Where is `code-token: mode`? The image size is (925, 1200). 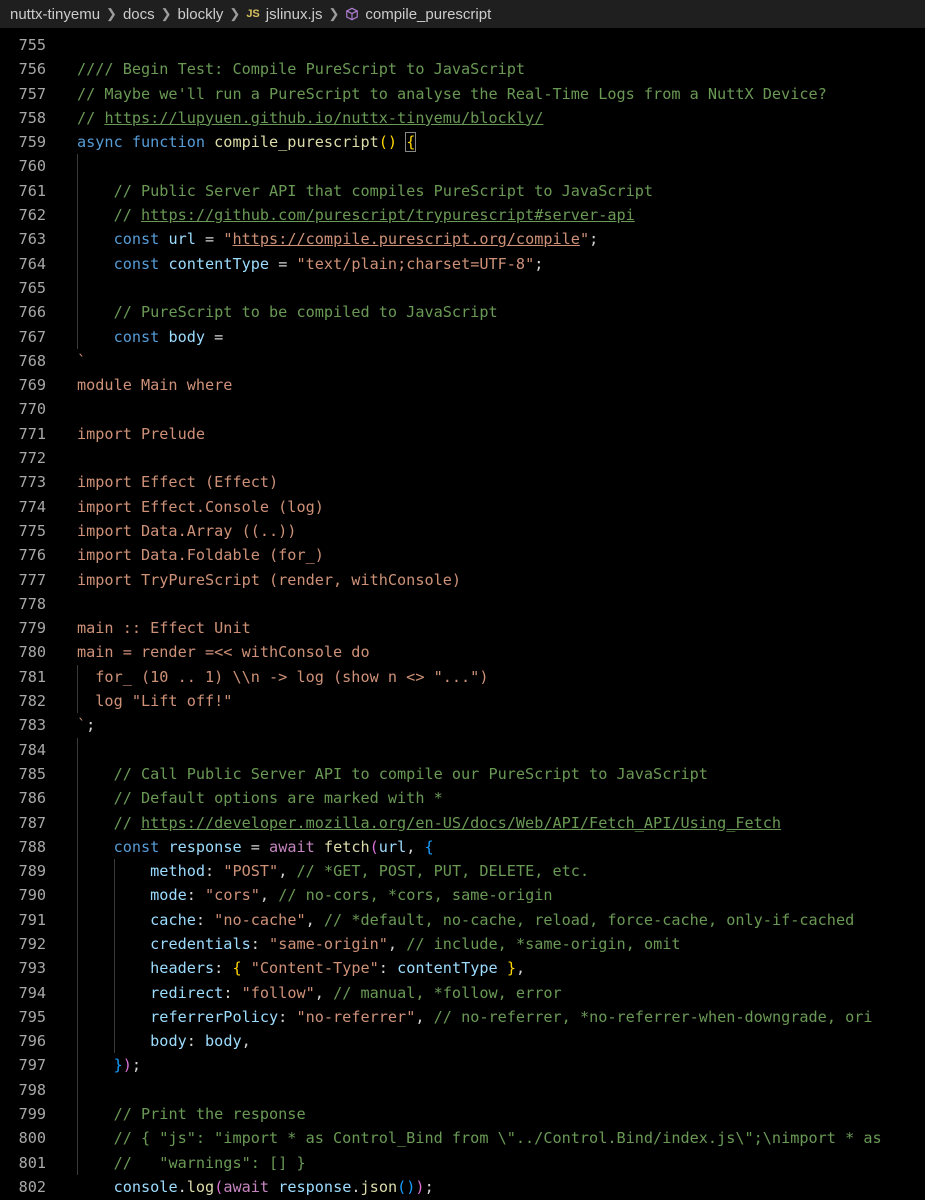
code-token: mode is located at coordinates (168, 895).